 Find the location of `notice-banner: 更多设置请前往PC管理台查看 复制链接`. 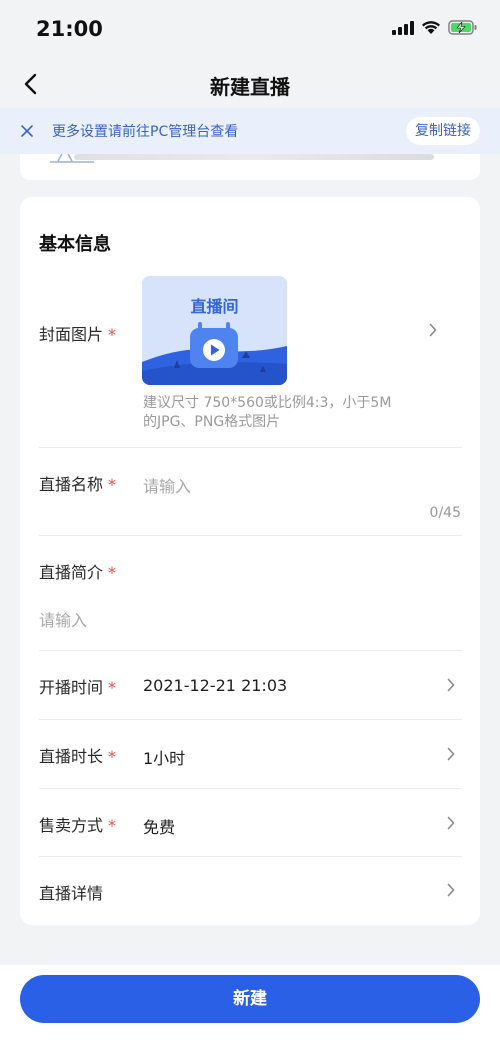

notice-banner: 更多设置请前往PC管理台查看 复制链接 is located at coordinates (250, 131).